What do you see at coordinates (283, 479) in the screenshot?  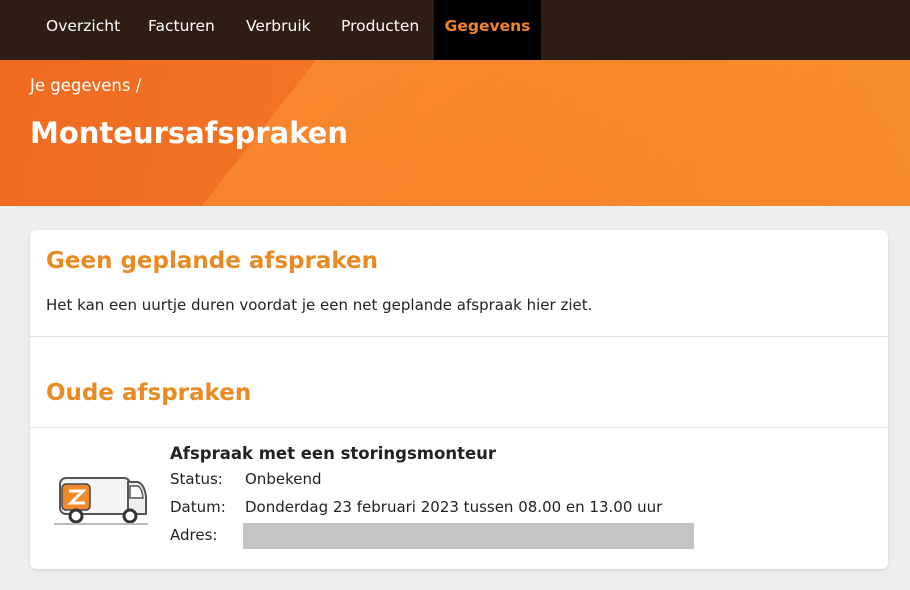 I see `status-value: Onbekend` at bounding box center [283, 479].